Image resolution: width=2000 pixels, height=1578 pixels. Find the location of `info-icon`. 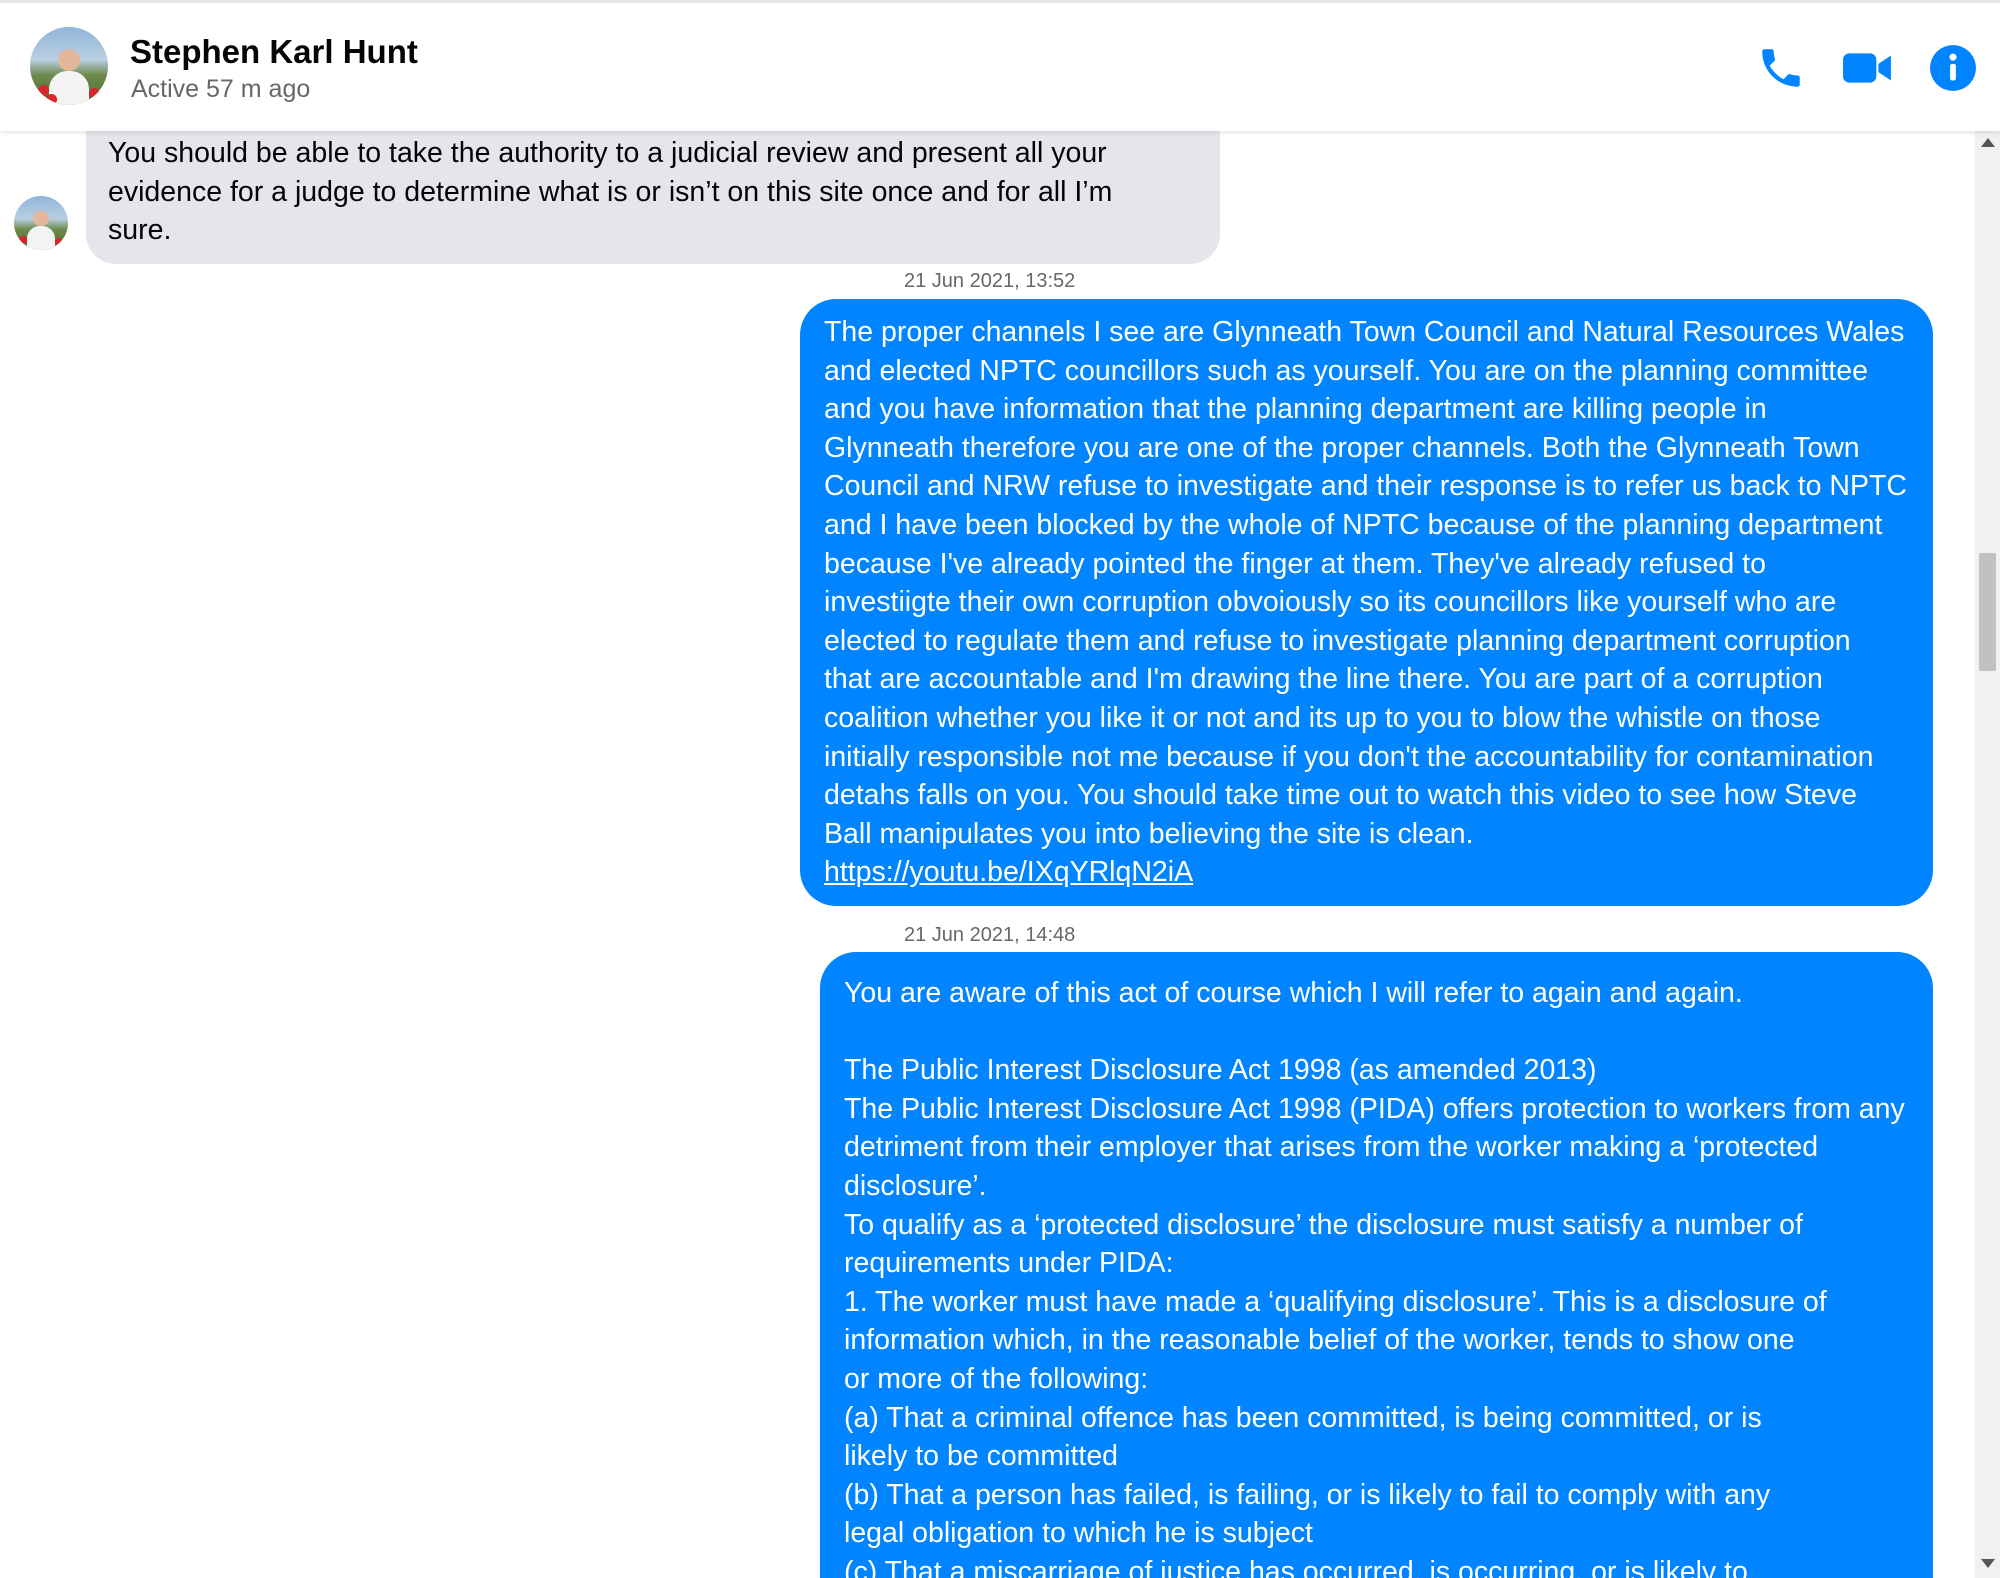

info-icon is located at coordinates (1953, 68).